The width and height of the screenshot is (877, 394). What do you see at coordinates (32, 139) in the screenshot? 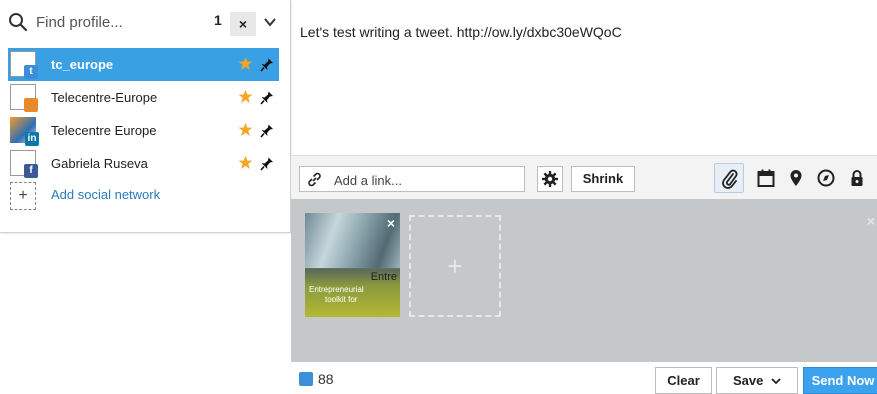
I see `linkedin-icon: in` at bounding box center [32, 139].